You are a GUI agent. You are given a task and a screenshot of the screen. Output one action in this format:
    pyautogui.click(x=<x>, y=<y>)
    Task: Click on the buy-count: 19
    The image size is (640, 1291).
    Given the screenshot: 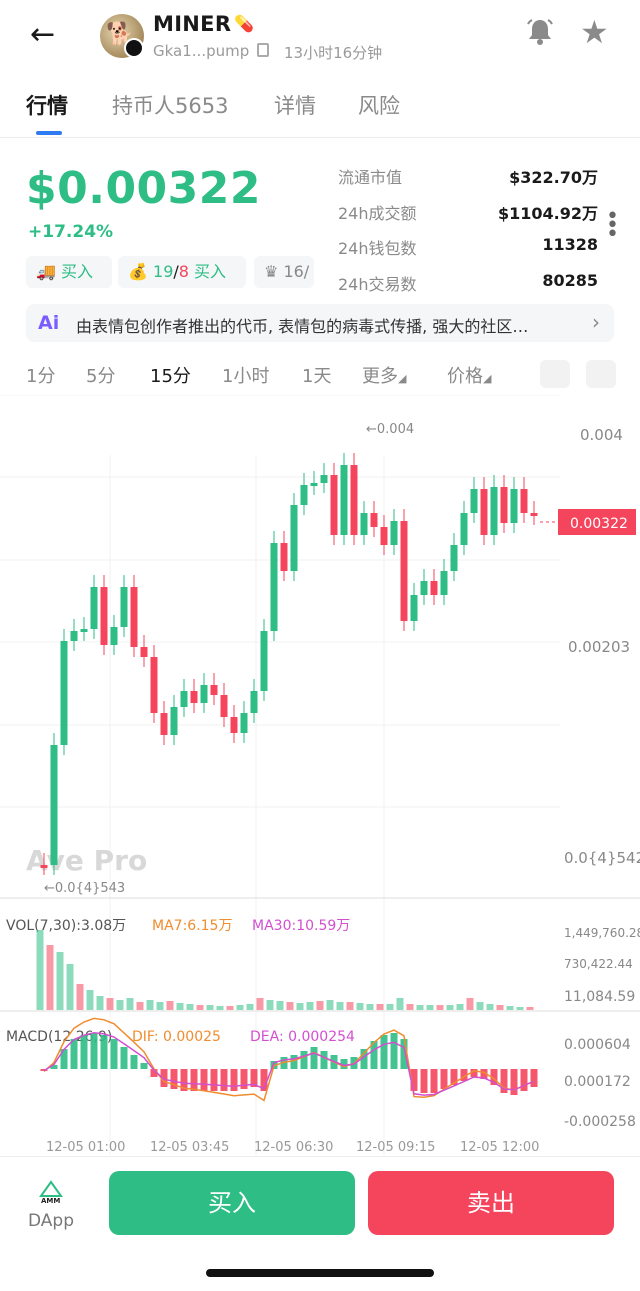 What is the action you would take?
    pyautogui.click(x=163, y=271)
    